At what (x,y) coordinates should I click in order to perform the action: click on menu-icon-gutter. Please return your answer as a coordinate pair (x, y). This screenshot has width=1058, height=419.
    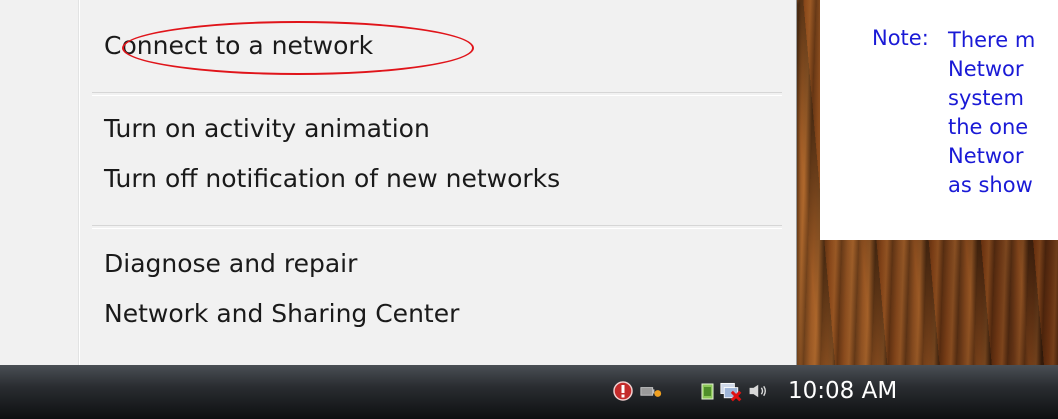
    Looking at the image, I should click on (40, 184).